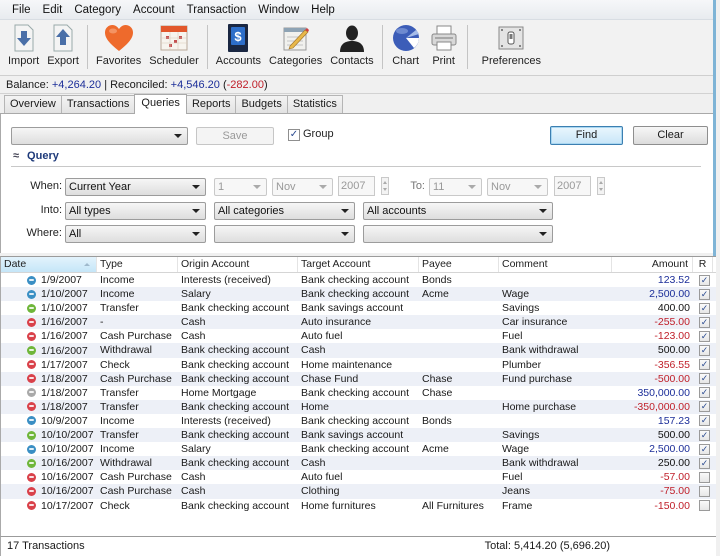 The width and height of the screenshot is (720, 556). I want to click on from-year-spinner, so click(385, 186).